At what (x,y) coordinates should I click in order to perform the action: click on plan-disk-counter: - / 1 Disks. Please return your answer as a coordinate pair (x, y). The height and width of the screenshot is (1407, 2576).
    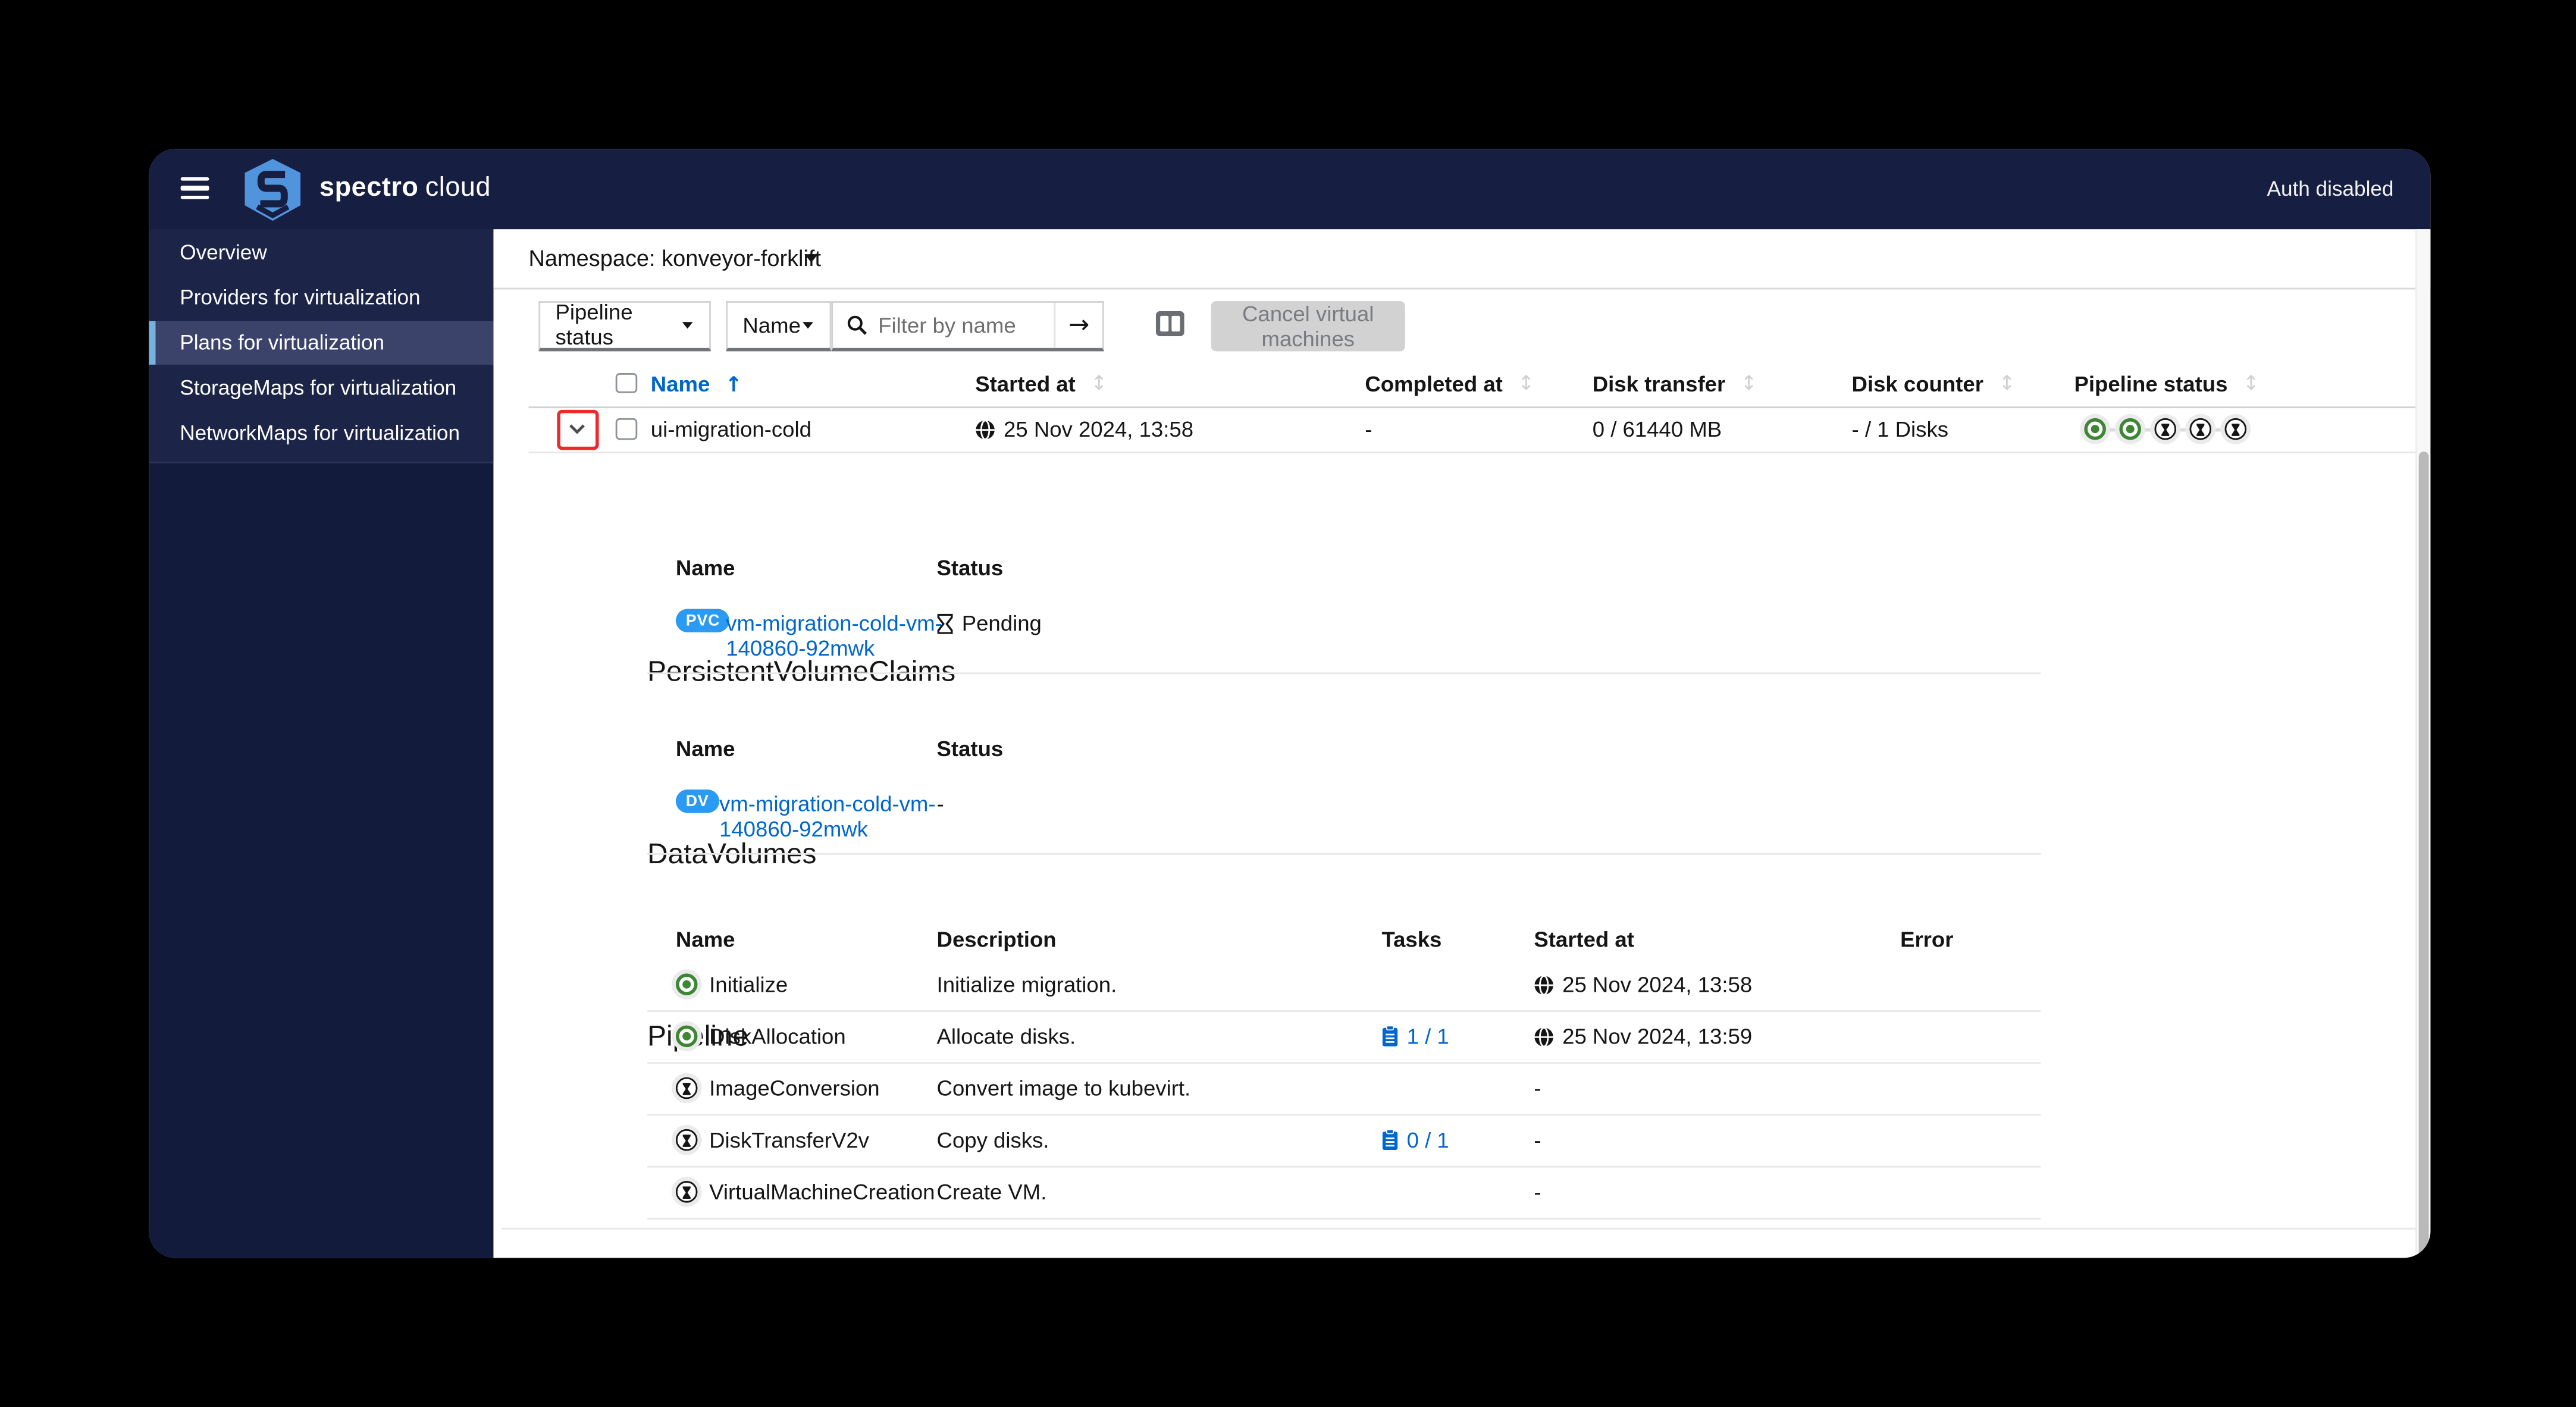
    Looking at the image, I should click on (1900, 429).